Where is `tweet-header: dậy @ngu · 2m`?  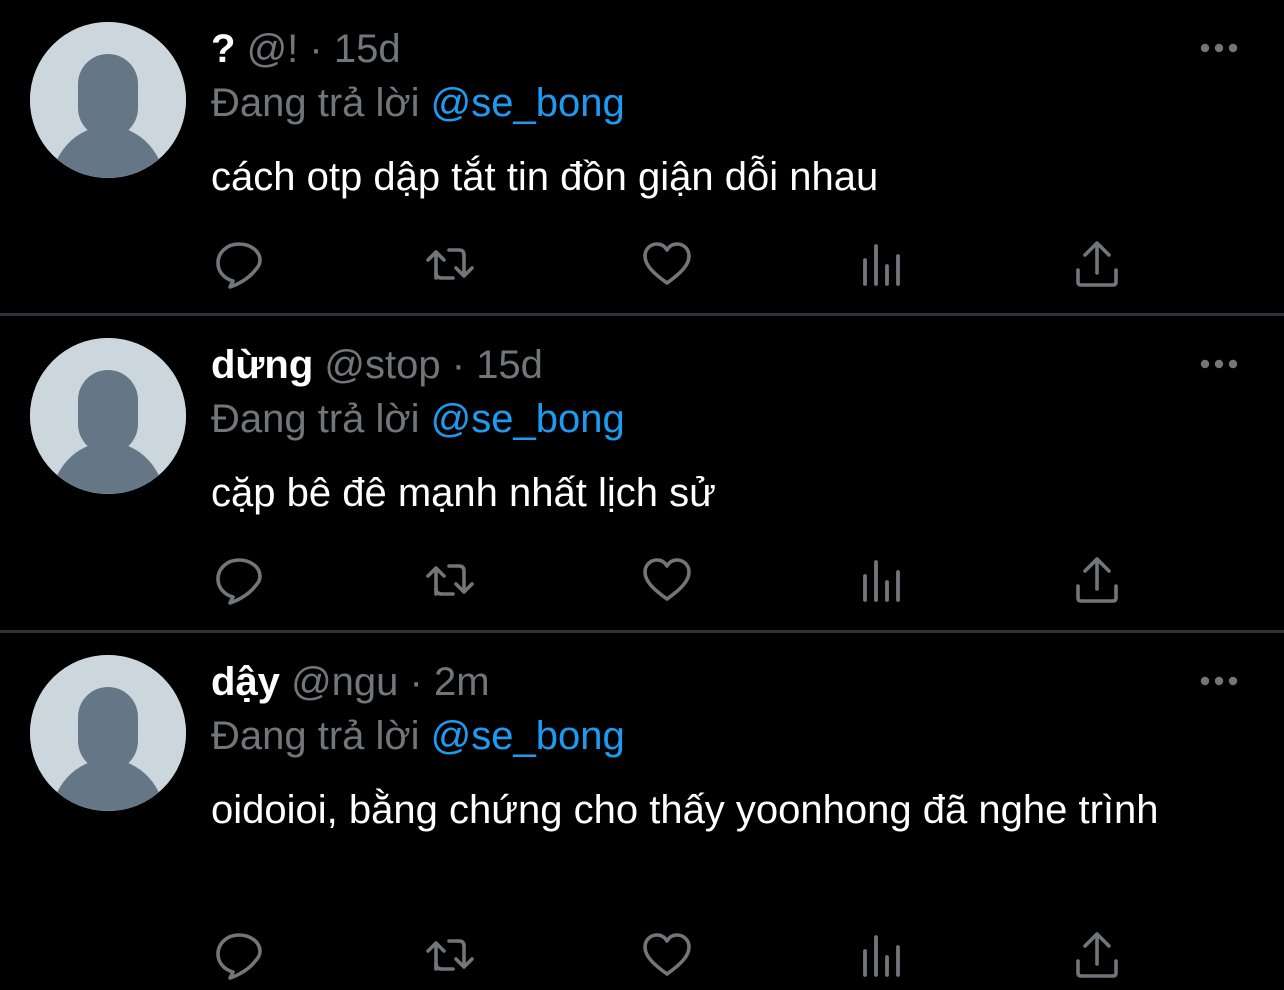
tweet-header: dậy @ngu · 2m is located at coordinates (350, 682).